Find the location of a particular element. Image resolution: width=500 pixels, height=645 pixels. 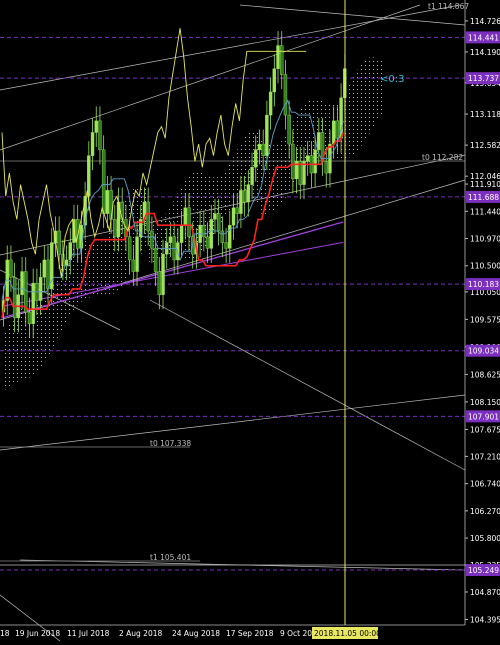

annotation-t1-low: t1 105.401 is located at coordinates (170, 557).